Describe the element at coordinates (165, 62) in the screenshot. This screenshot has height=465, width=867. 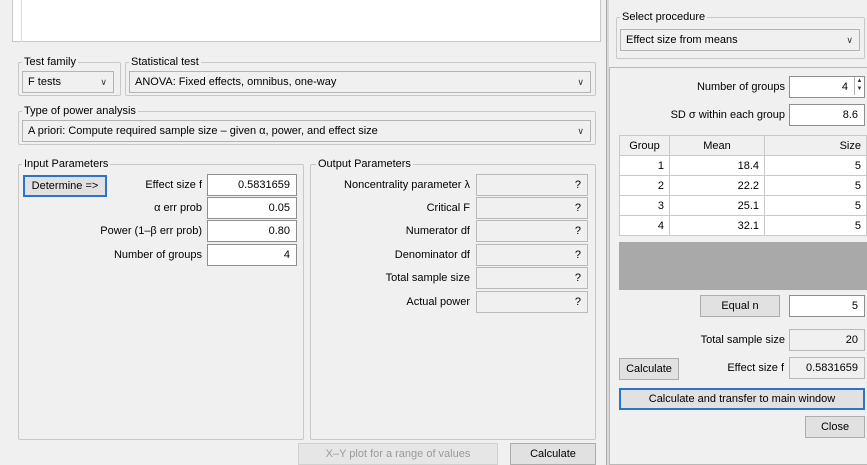
I see `statistical-test-label: Statistical test` at that location.